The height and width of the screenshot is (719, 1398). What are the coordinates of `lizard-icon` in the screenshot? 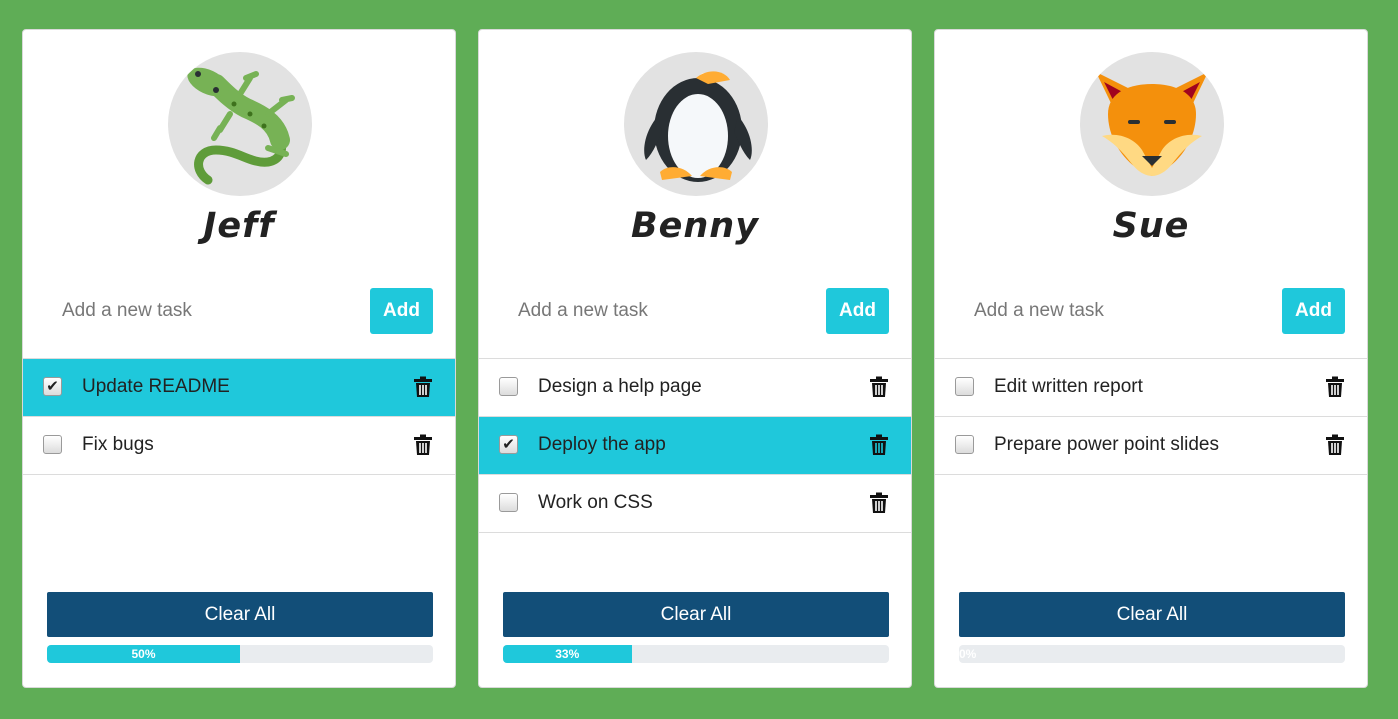 It's located at (240, 124).